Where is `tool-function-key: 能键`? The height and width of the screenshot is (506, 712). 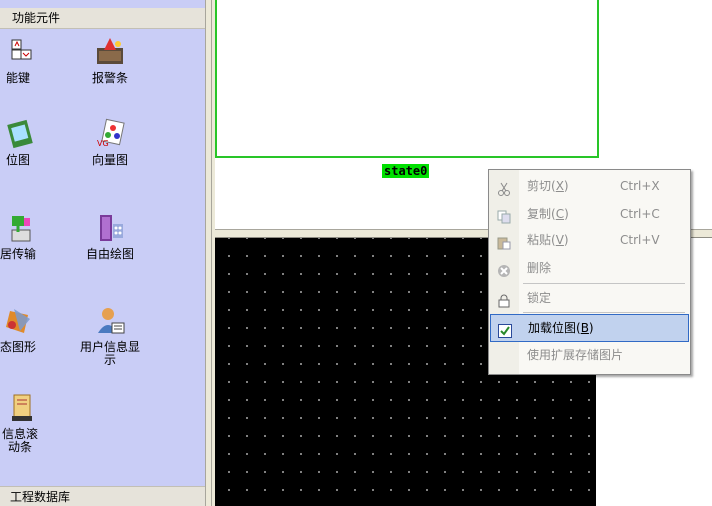 tool-function-key: 能键 is located at coordinates (29, 60).